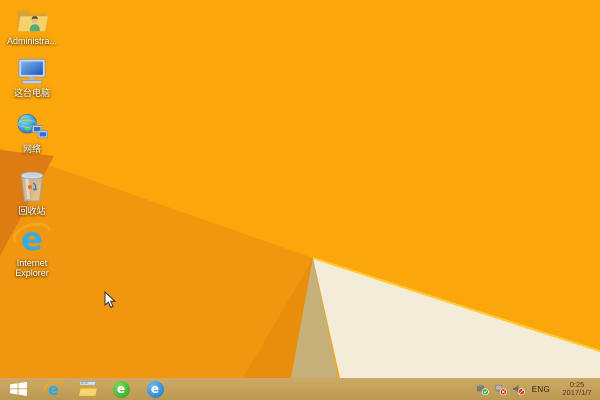  I want to click on blue-browser-icon: e, so click(155, 389).